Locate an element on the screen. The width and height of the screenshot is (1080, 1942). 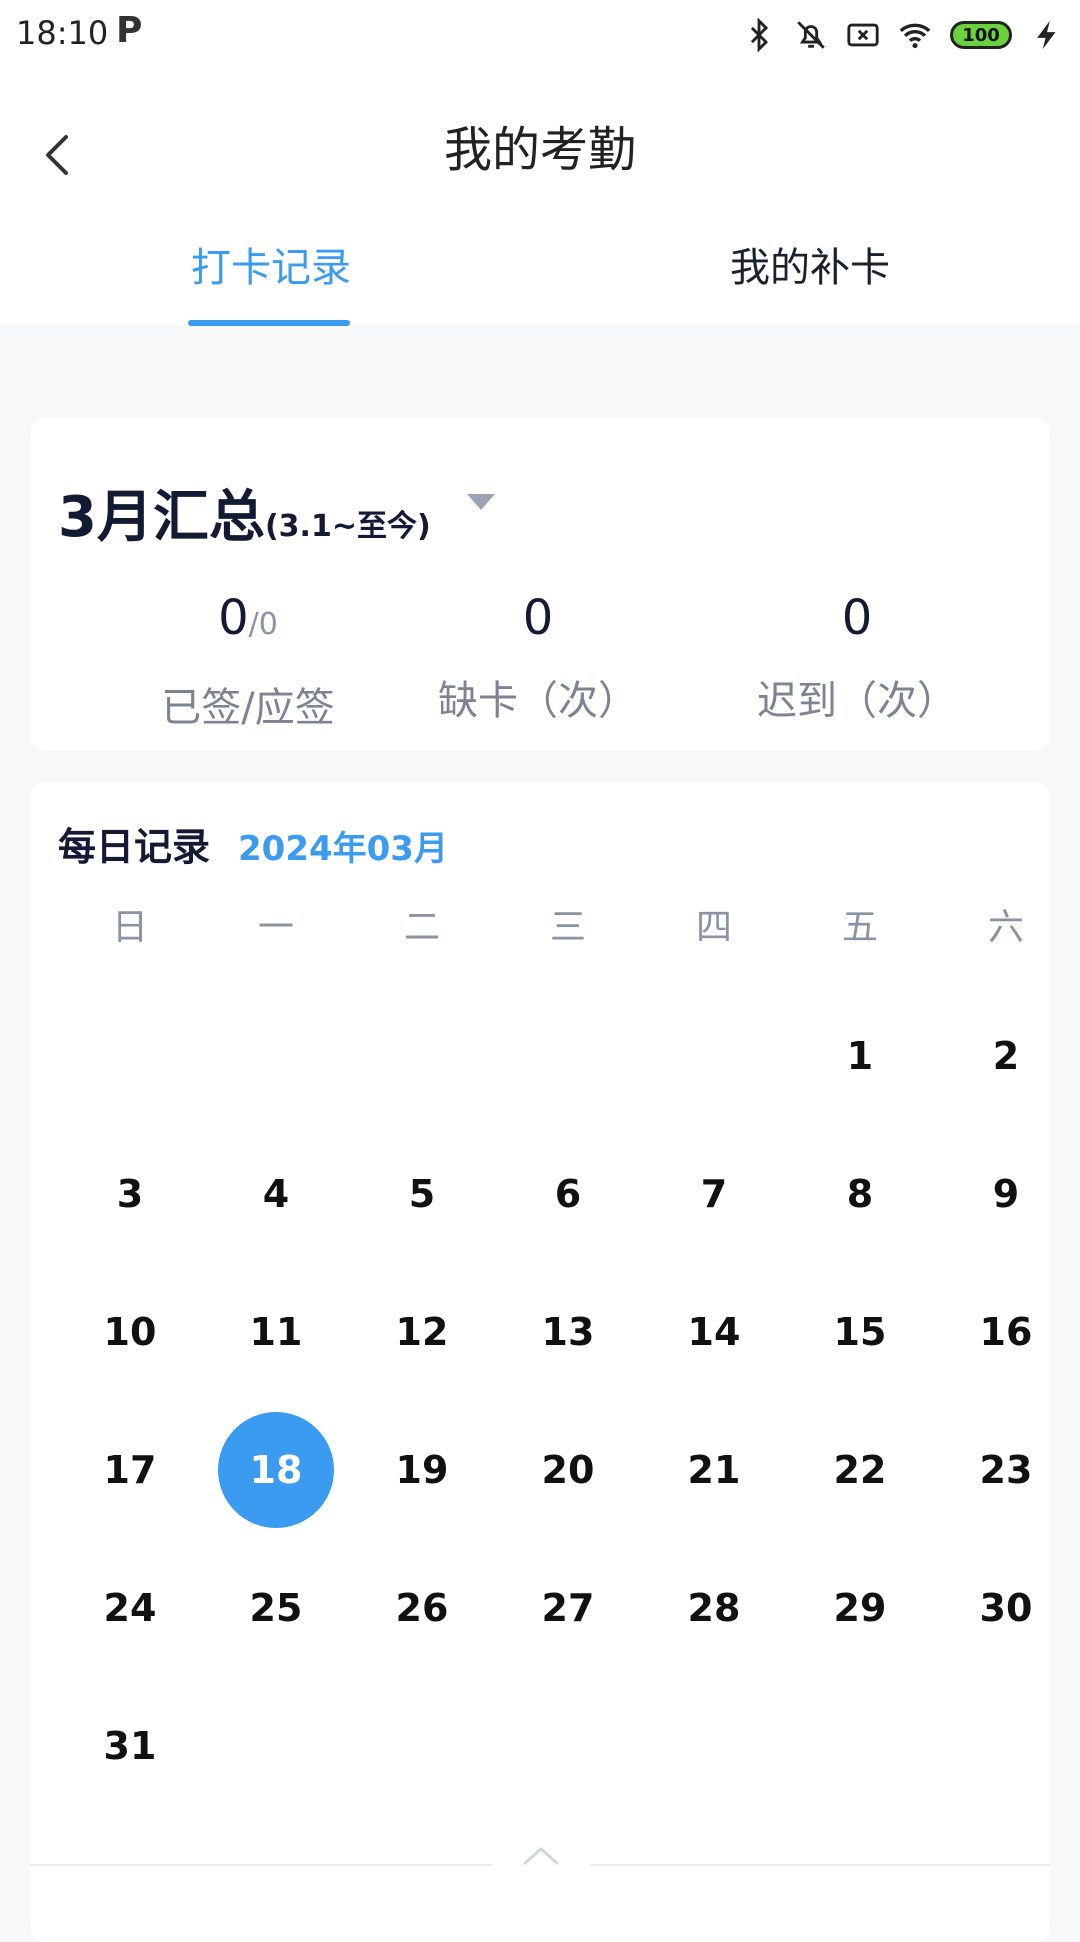
calendar-day: 19 is located at coordinates (422, 1470).